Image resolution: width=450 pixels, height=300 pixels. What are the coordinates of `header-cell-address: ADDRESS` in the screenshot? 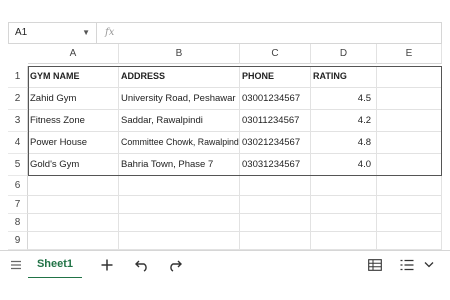 It's located at (179, 77).